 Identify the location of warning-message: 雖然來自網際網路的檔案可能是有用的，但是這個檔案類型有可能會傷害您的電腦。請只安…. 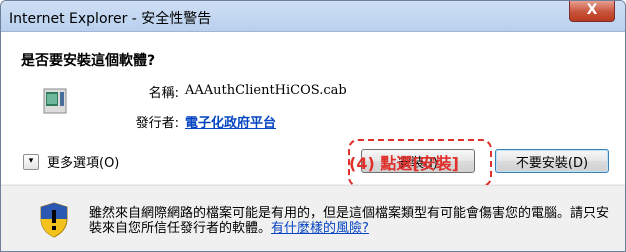
(349, 221).